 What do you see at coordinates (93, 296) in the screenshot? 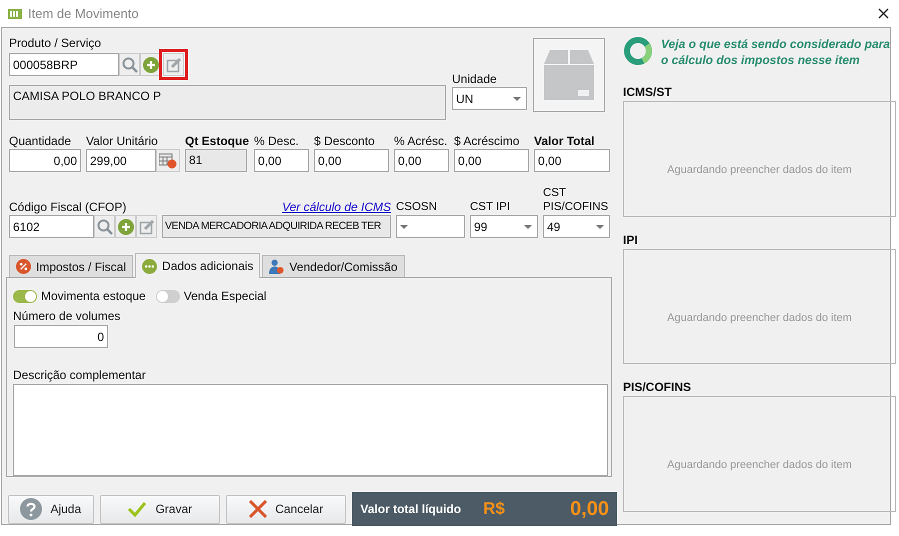
I see `toggle-label: Movimenta estoque` at bounding box center [93, 296].